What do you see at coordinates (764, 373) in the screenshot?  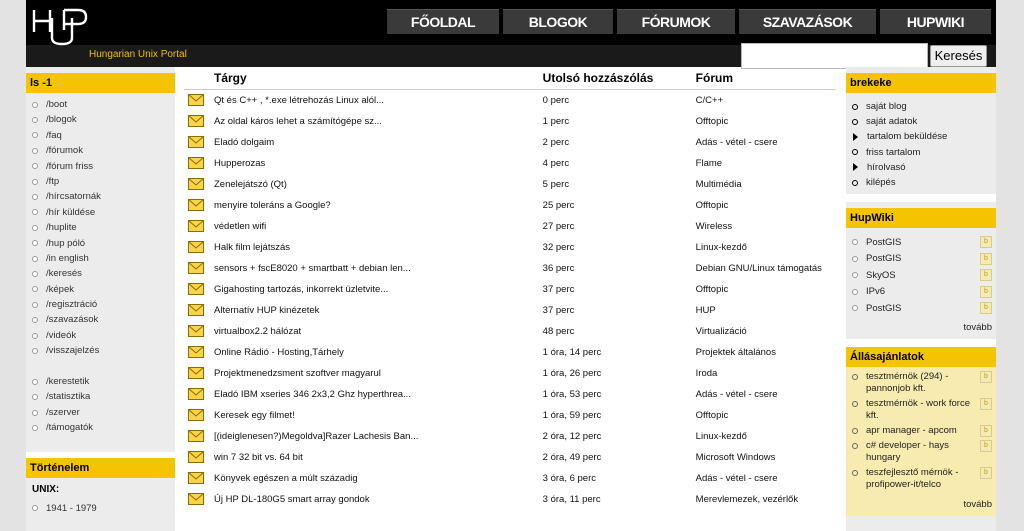 I see `forum-link: Iroda` at bounding box center [764, 373].